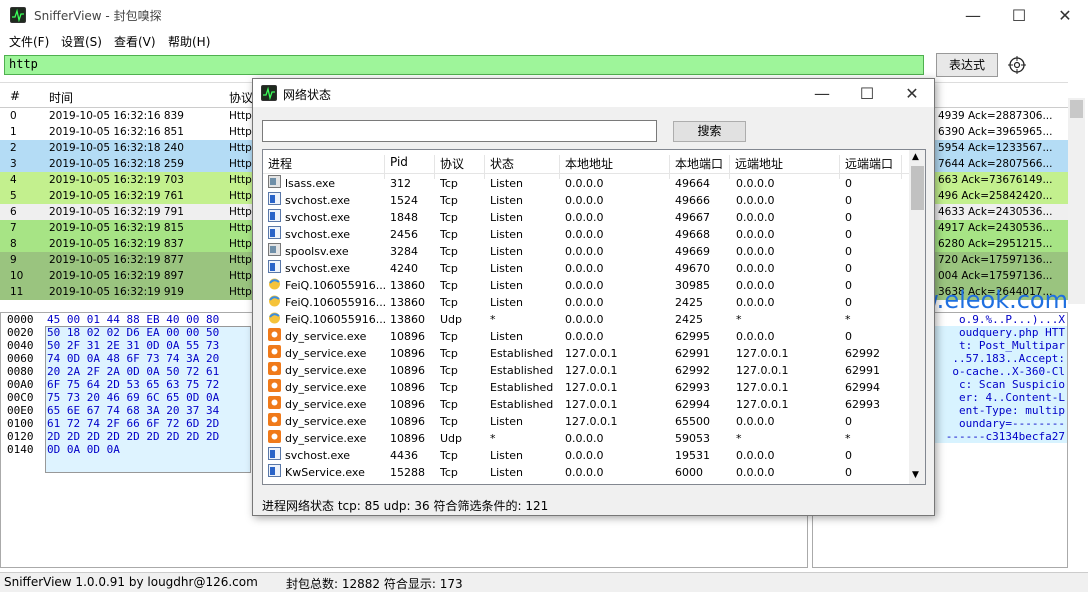 The image size is (1088, 592). What do you see at coordinates (17, 276) in the screenshot?
I see `row-index: 10` at bounding box center [17, 276].